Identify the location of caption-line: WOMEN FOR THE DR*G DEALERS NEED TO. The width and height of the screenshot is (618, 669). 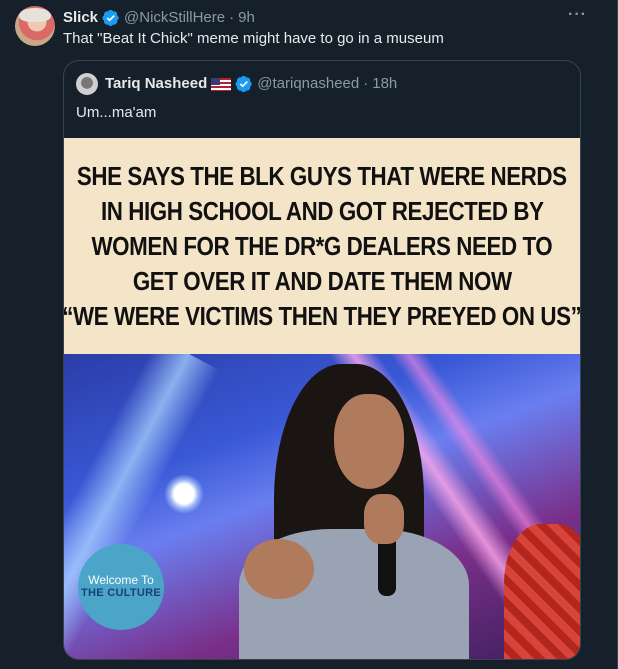
(322, 245).